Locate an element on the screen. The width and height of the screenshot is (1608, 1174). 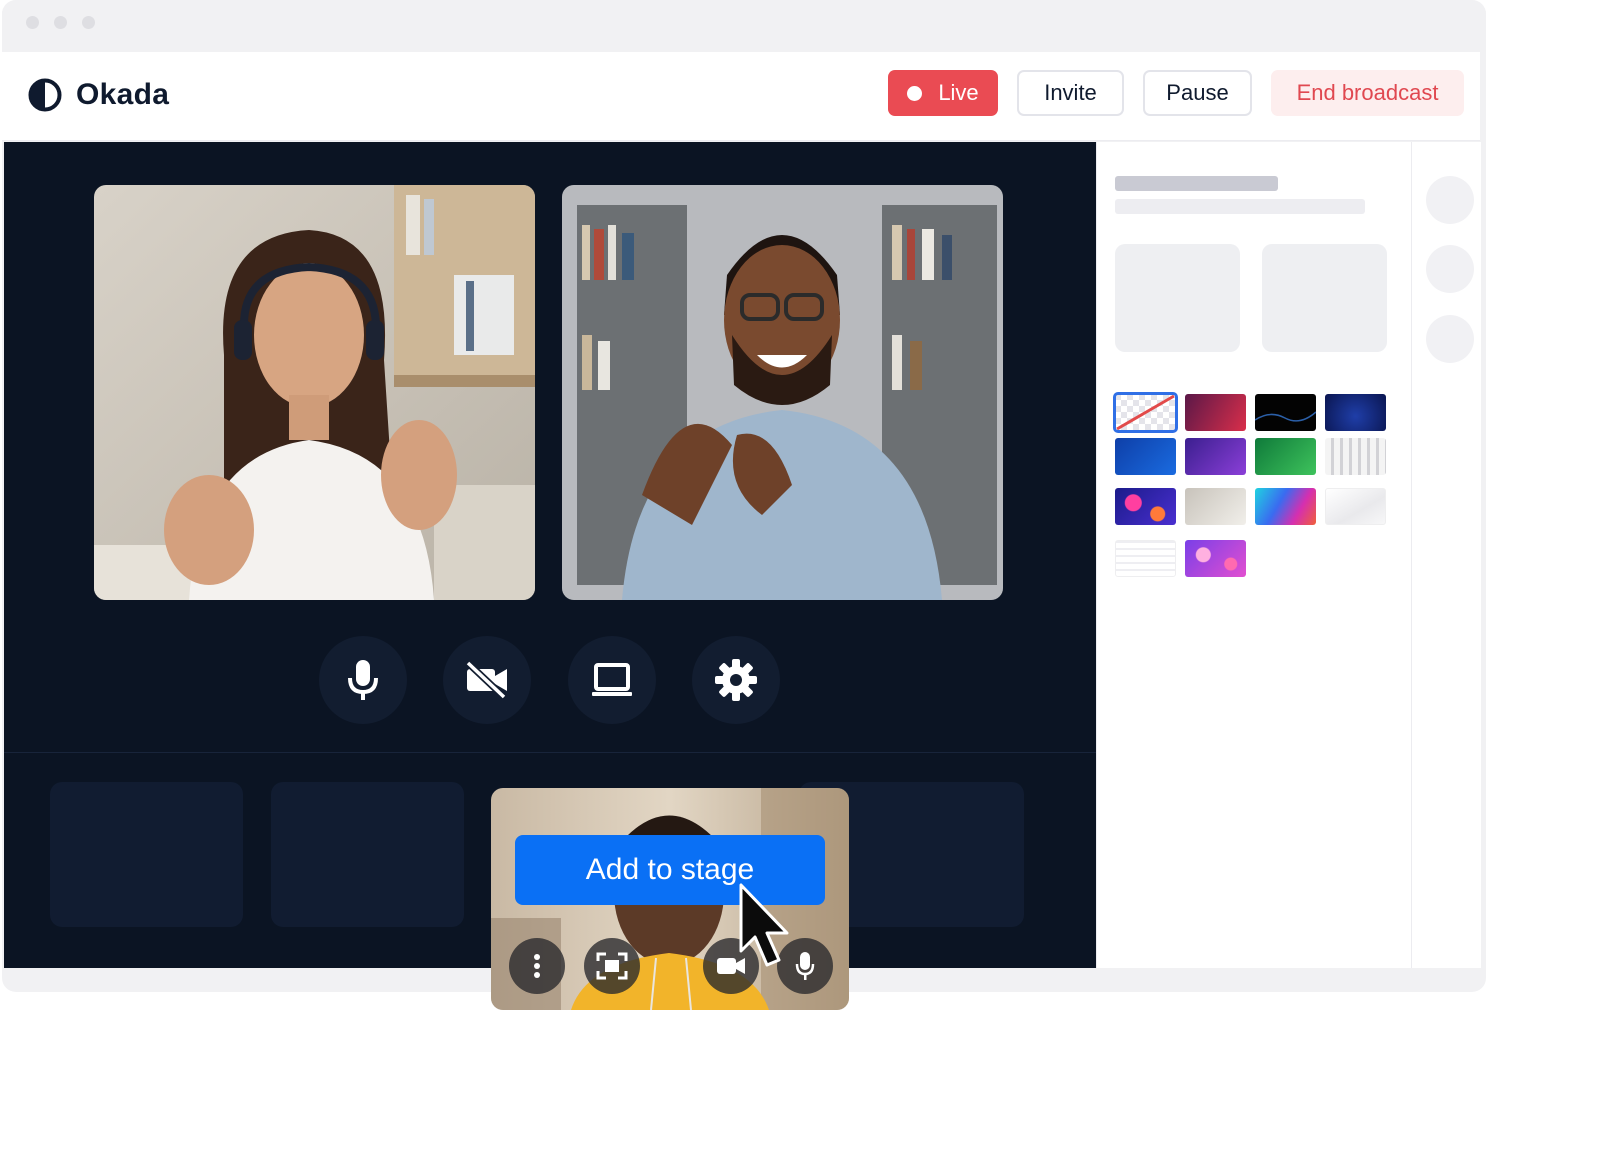
background-swatch-dark-wave is located at coordinates (1285, 412).